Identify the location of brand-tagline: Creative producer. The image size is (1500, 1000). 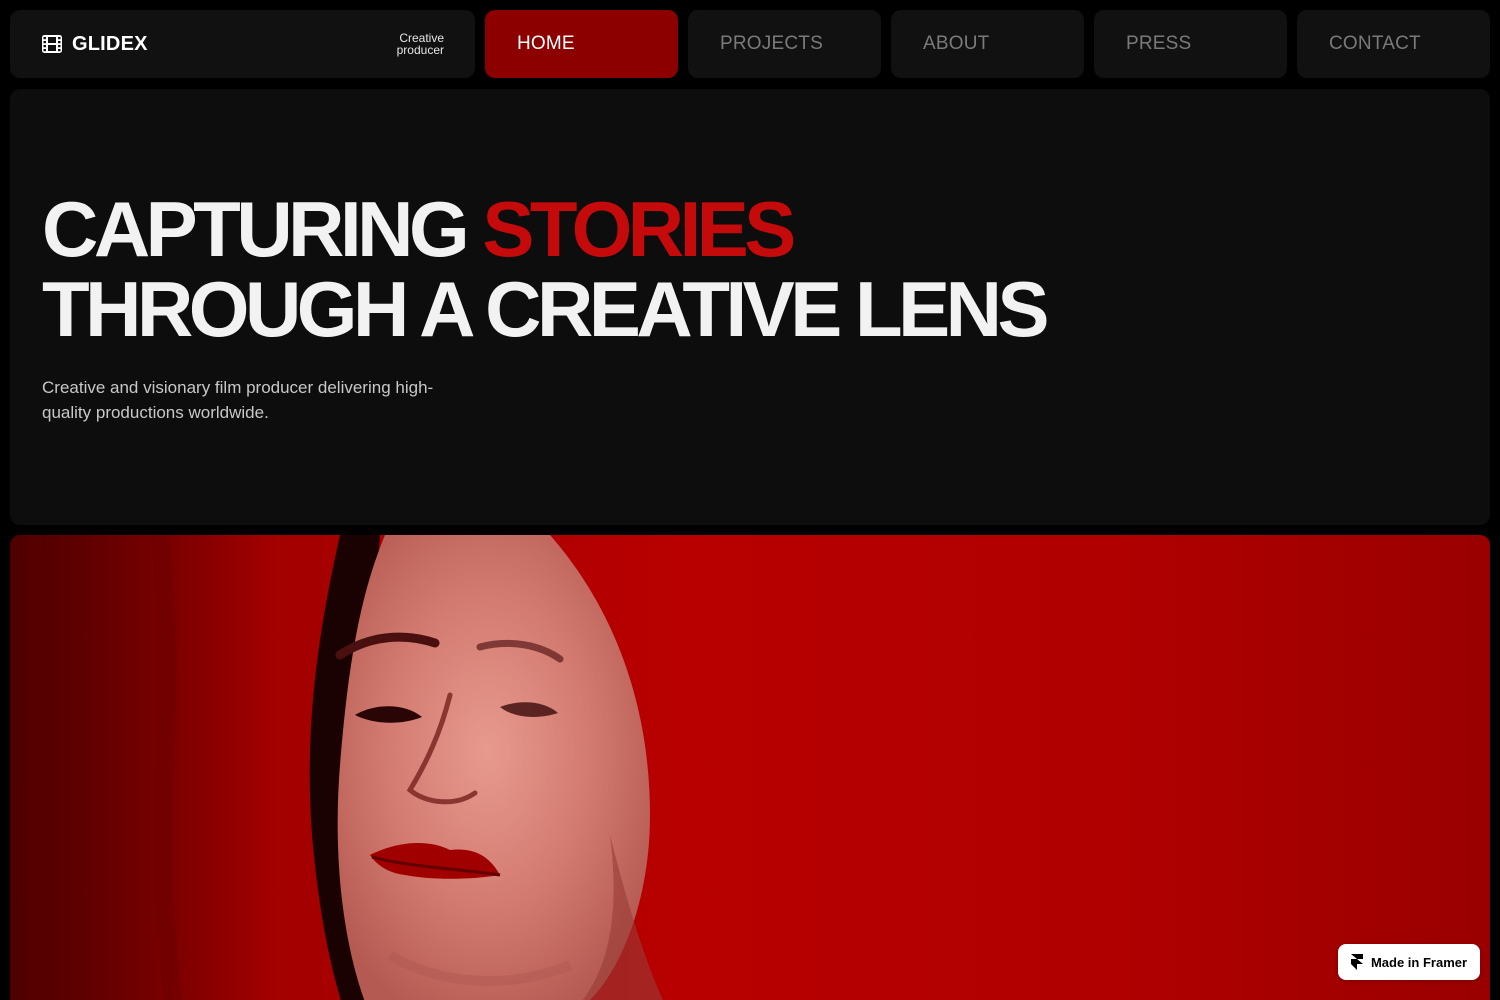
(420, 44).